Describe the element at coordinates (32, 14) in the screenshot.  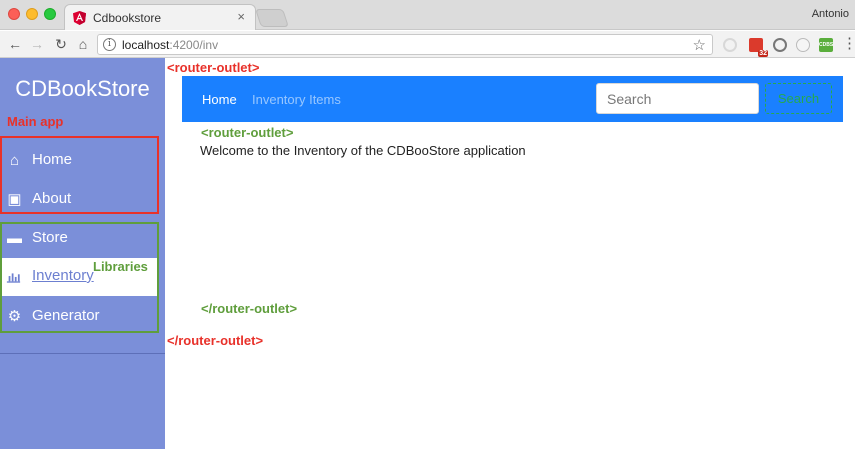
I see `window-minimize-button` at that location.